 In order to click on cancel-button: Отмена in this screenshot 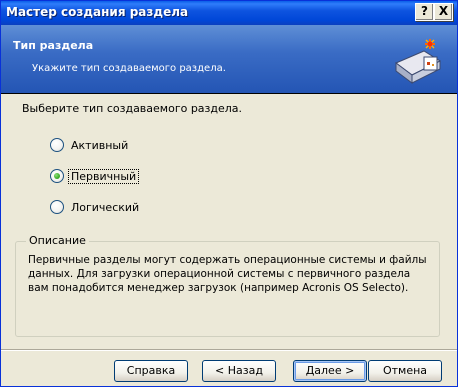, I will do `click(405, 371)`.